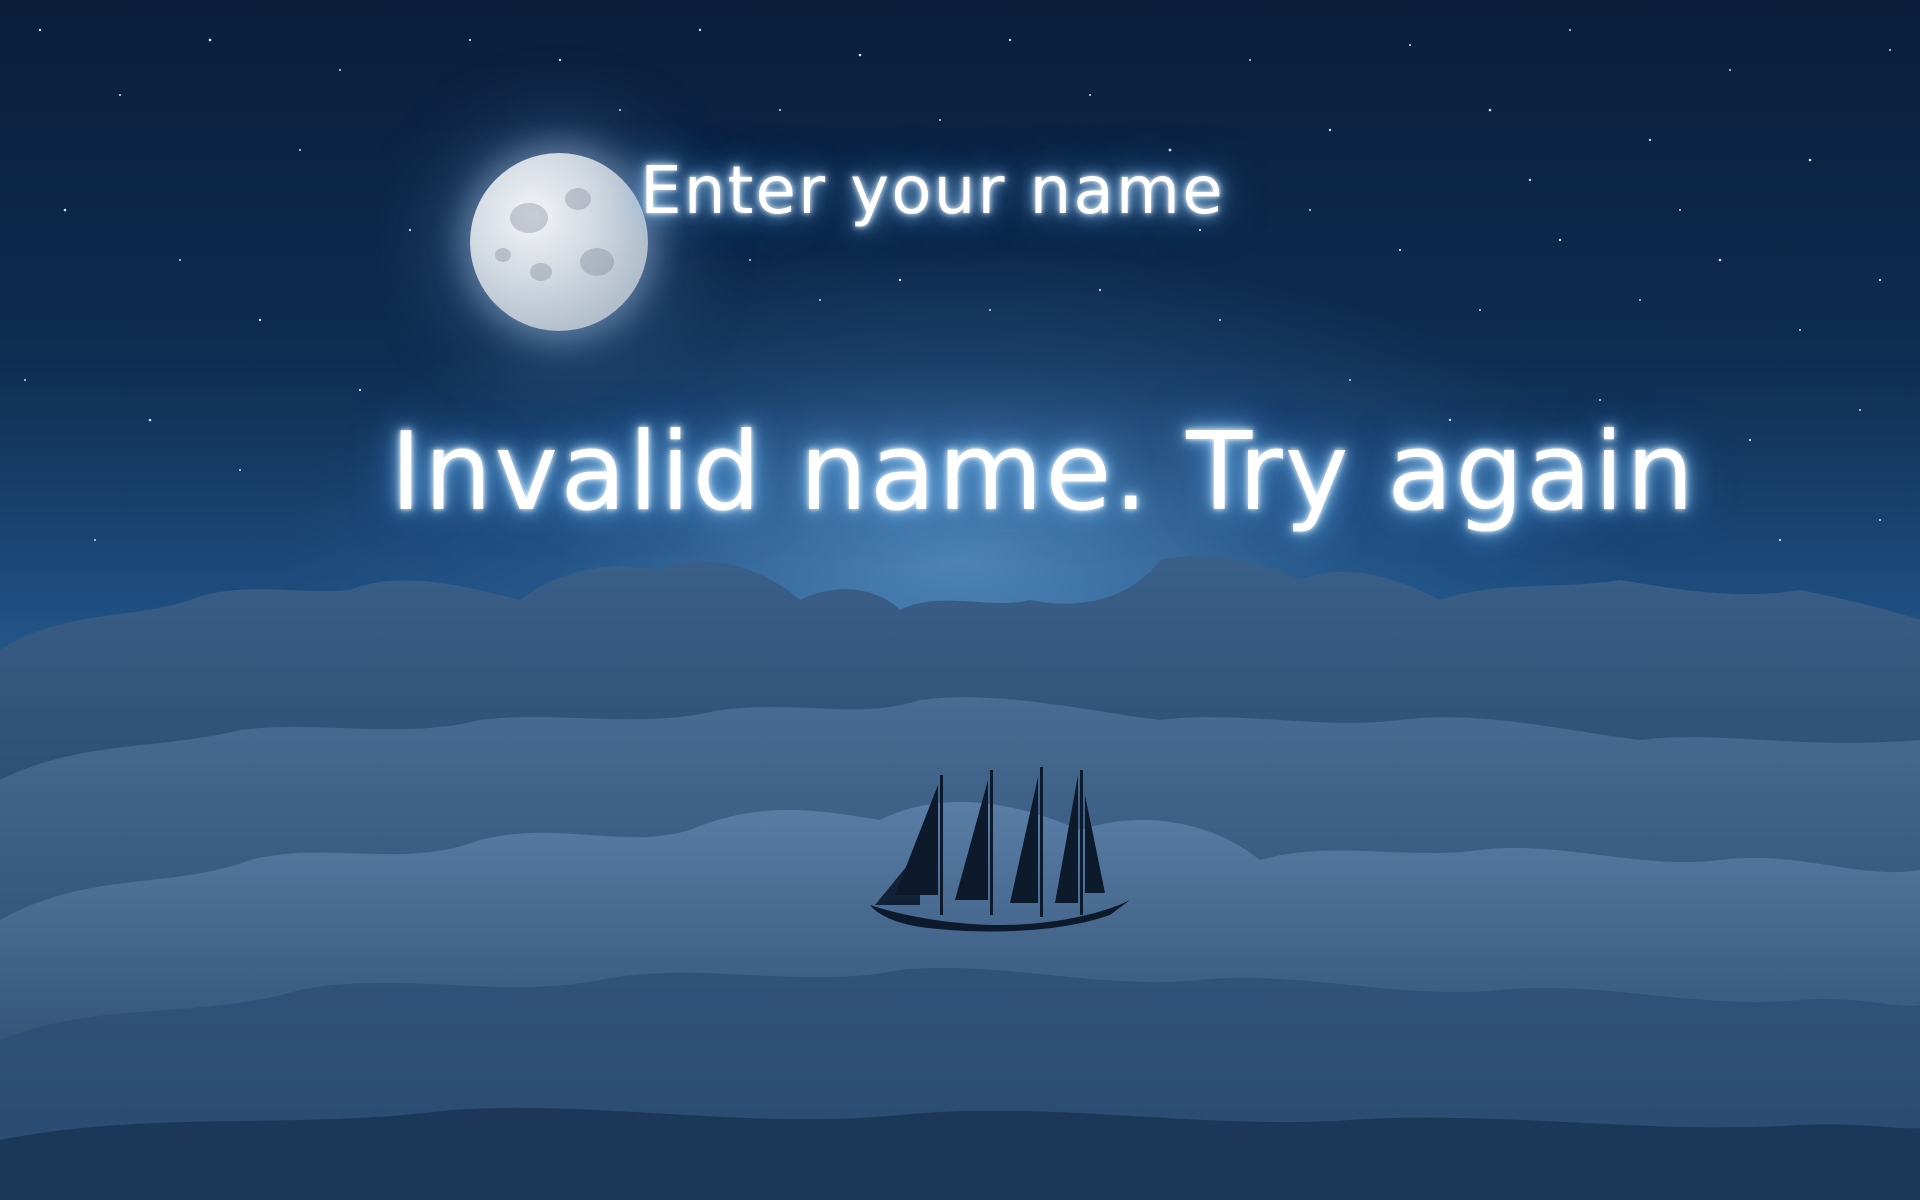 This screenshot has width=1920, height=1200. What do you see at coordinates (559, 242) in the screenshot?
I see `moon-icon` at bounding box center [559, 242].